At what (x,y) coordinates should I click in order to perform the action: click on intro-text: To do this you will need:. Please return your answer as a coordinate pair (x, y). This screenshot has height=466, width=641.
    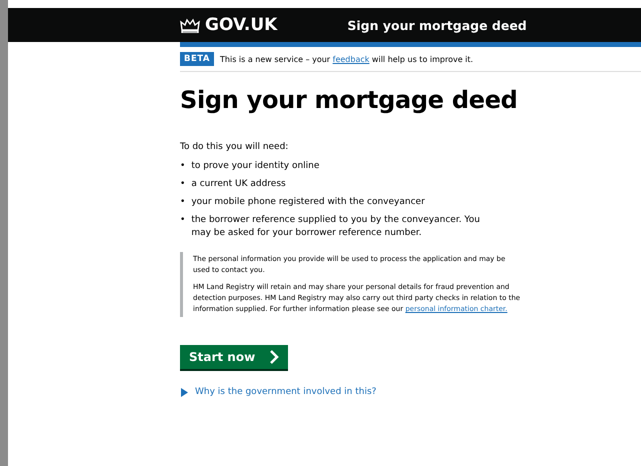
    Looking at the image, I should click on (235, 147).